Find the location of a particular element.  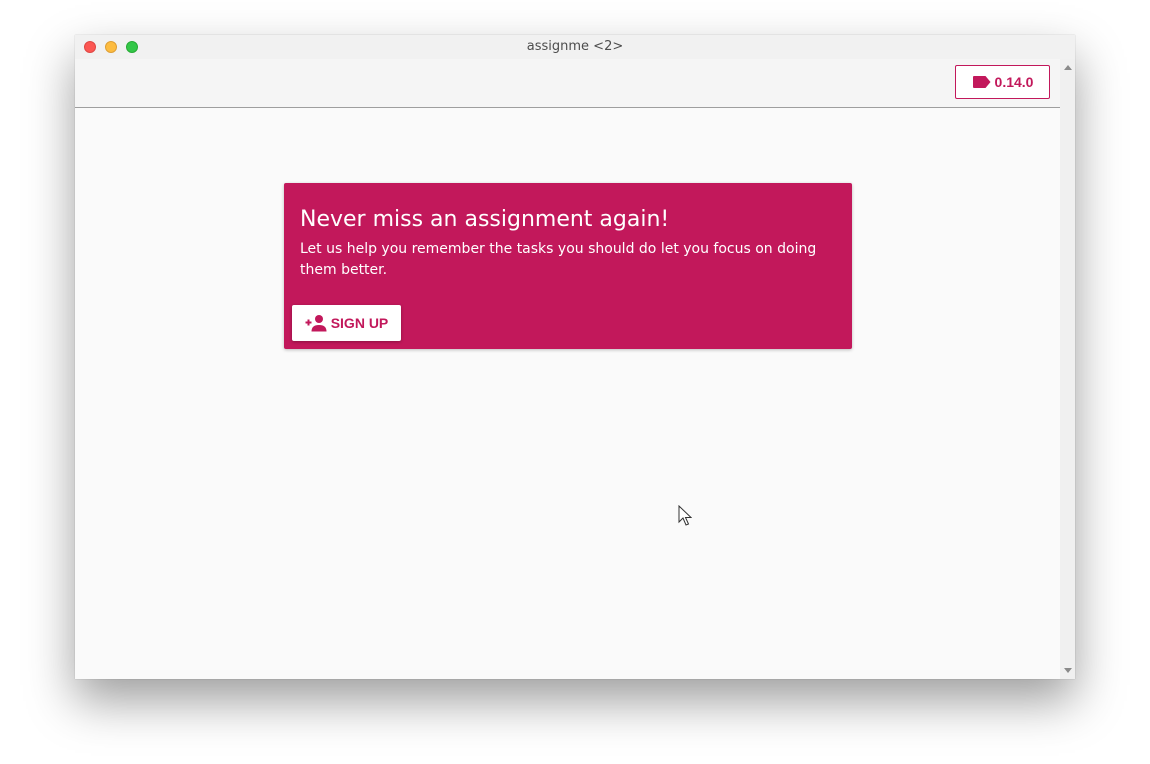

label-icon is located at coordinates (982, 82).